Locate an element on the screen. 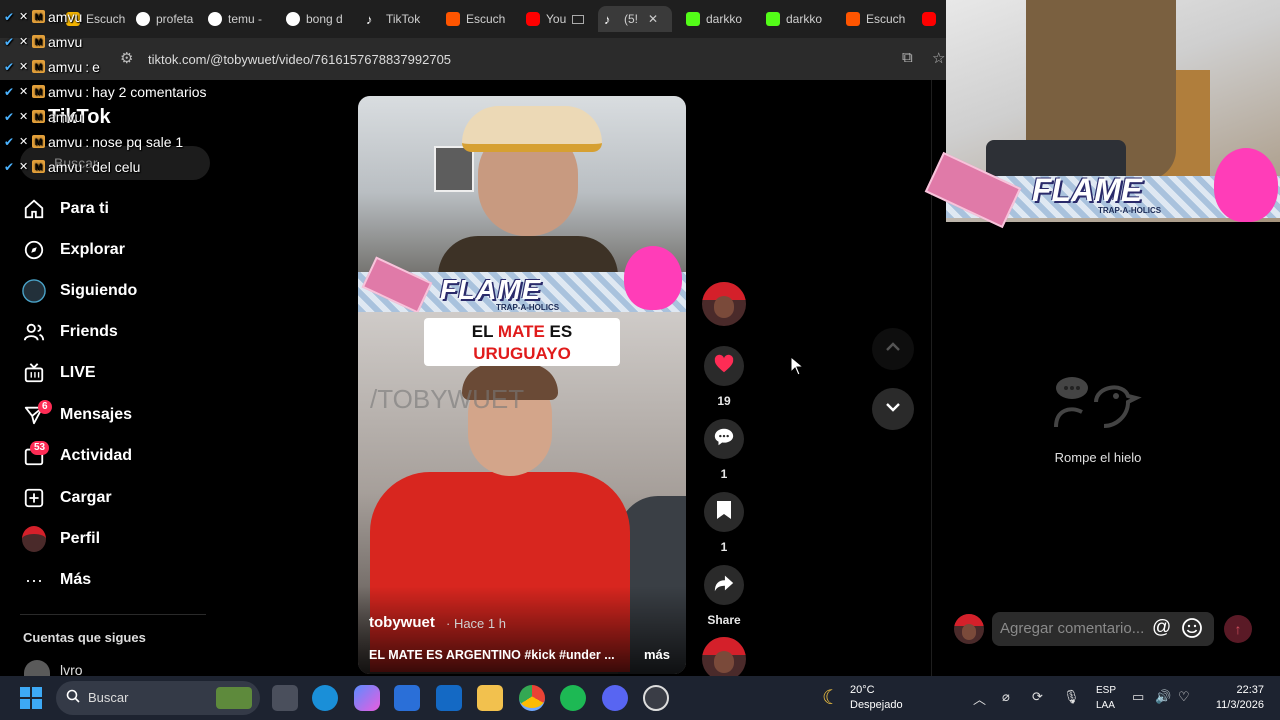 Image resolution: width=1280 pixels, height=720 pixels. flame-logo-subtitle: TRAP-A-HOLICS is located at coordinates (528, 307).